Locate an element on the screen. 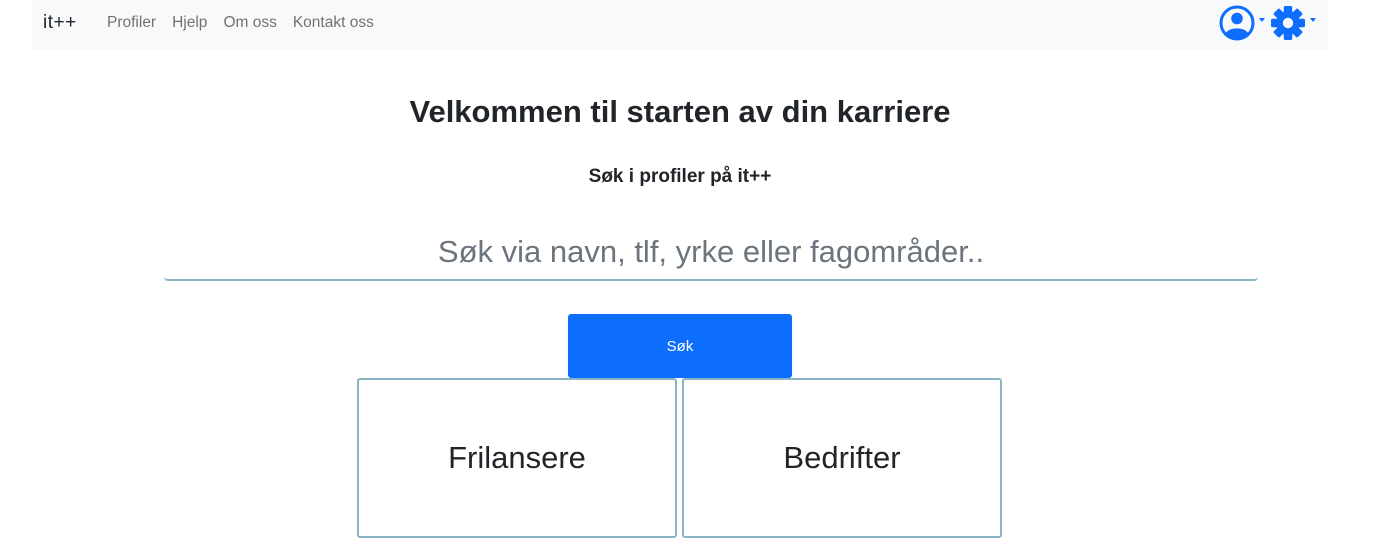  user-dropdown-toggle is located at coordinates (1241, 23).